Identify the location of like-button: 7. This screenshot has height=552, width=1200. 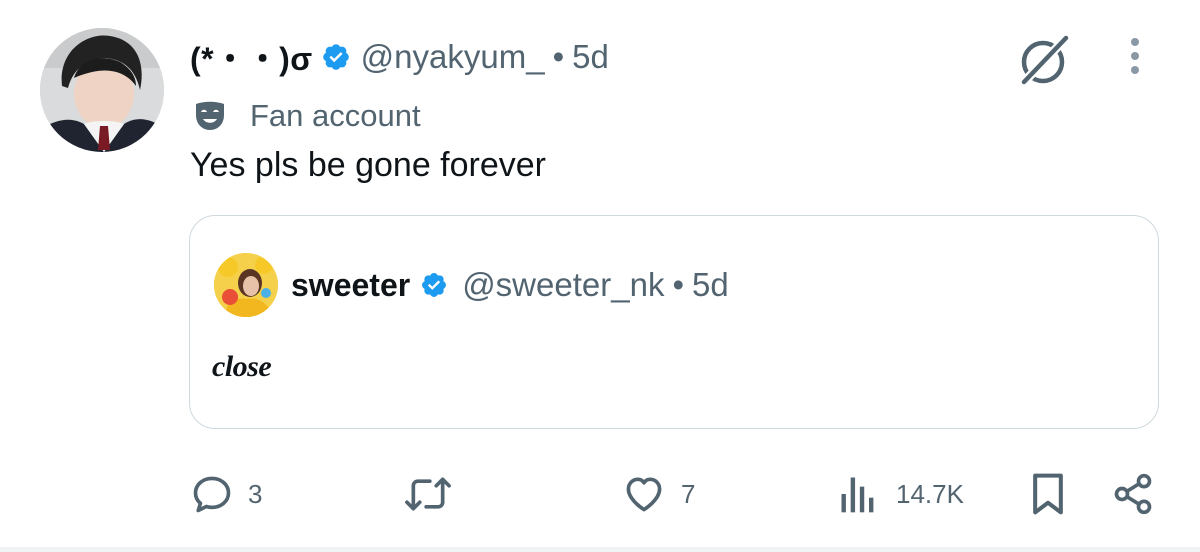
(658, 494).